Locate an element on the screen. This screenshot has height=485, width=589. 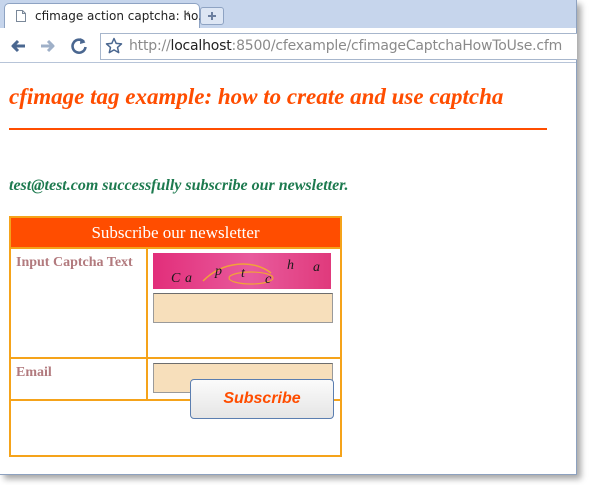
back-arrow-icon is located at coordinates (18, 46).